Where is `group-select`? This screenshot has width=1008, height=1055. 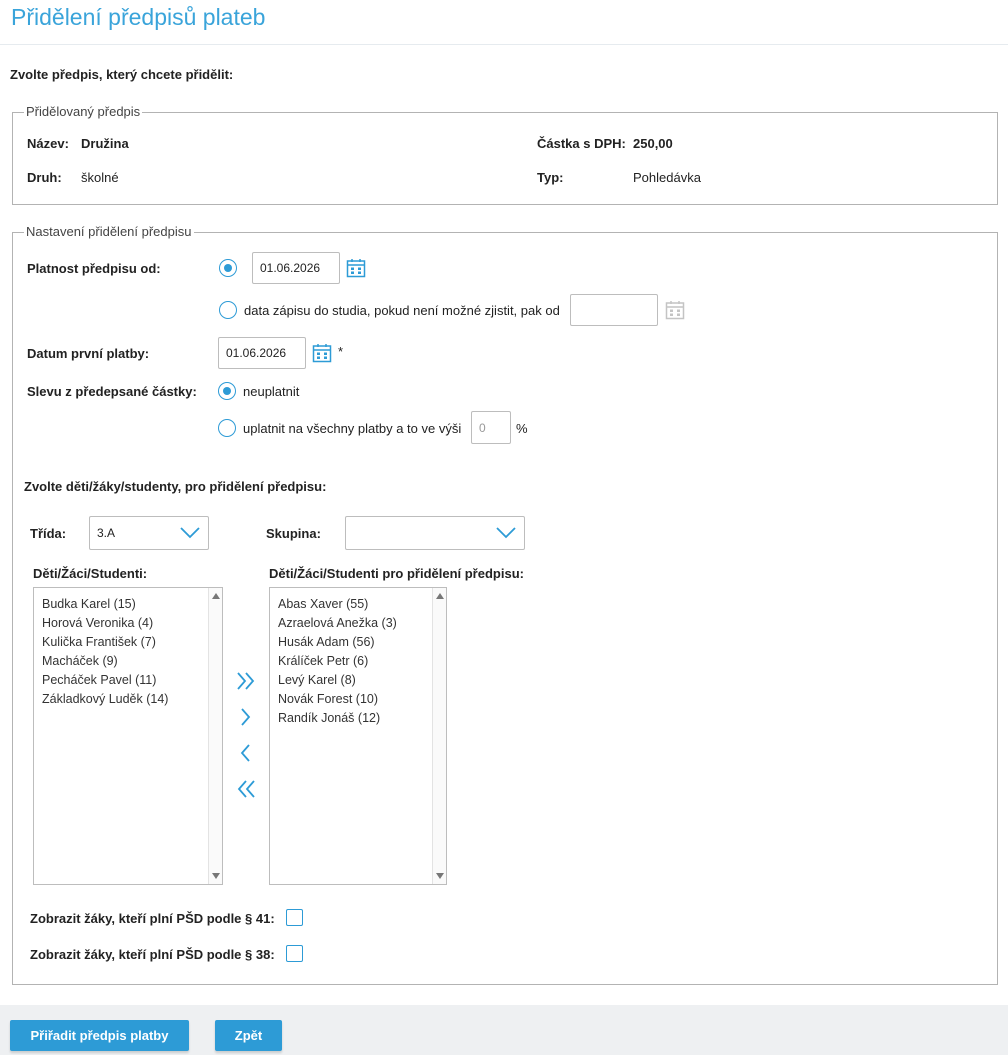
group-select is located at coordinates (435, 533).